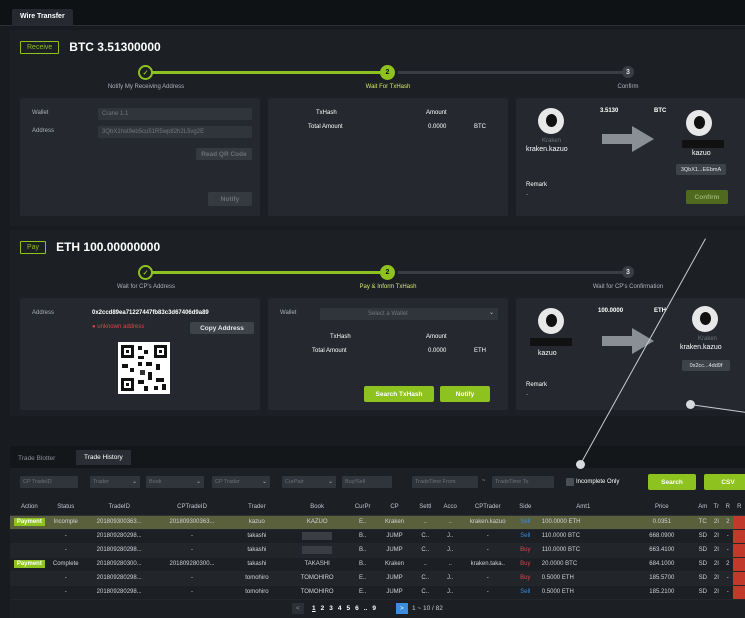  What do you see at coordinates (119, 508) in the screenshot?
I see `col-tradeid: TradeID` at bounding box center [119, 508].